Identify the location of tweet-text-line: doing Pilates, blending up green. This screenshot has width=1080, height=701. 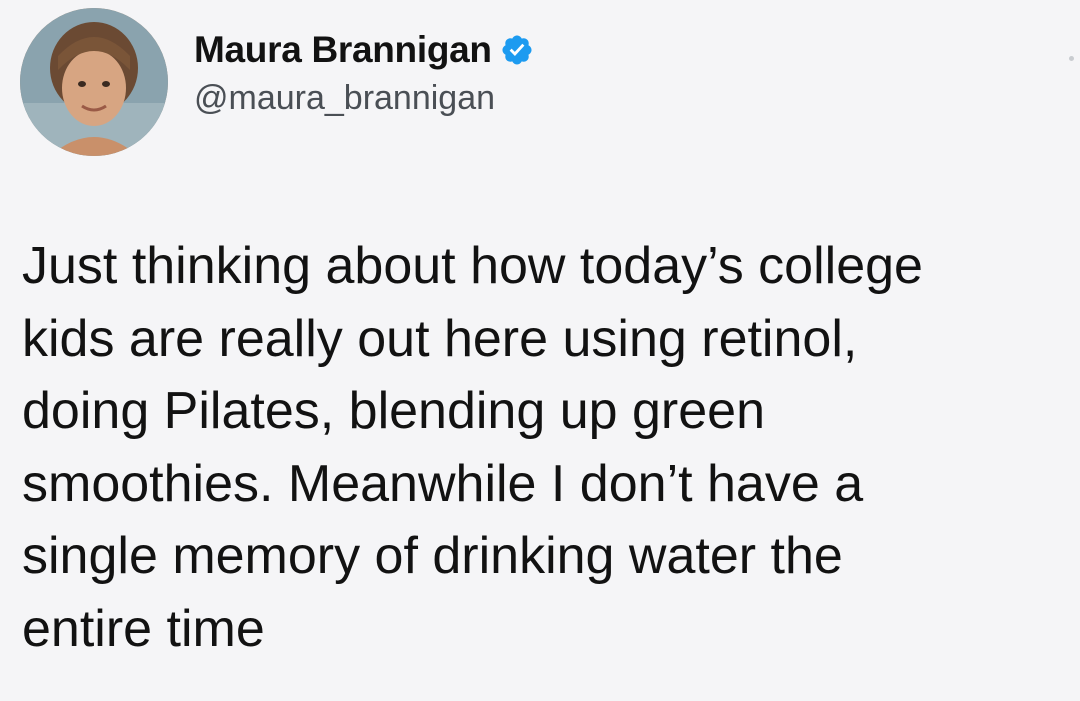
(394, 411).